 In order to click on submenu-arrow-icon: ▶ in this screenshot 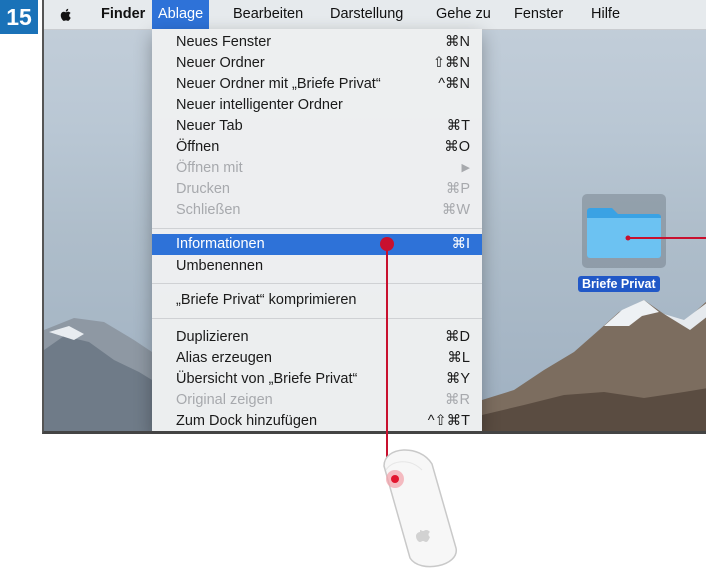, I will do `click(465, 168)`.